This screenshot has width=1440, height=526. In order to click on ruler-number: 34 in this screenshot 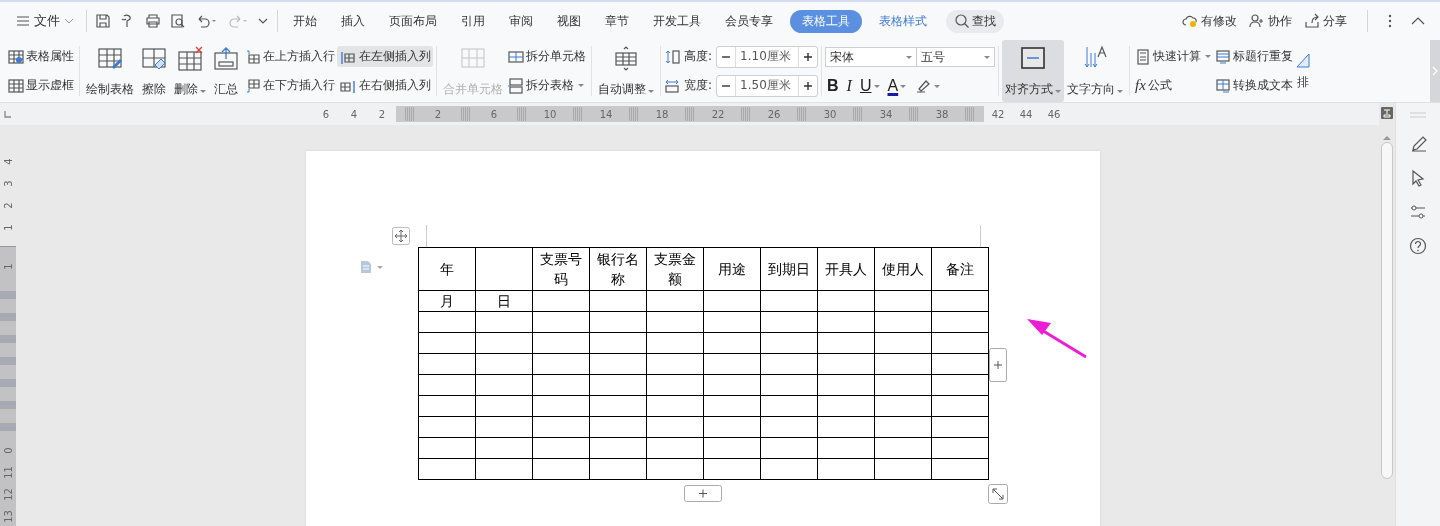, I will do `click(886, 114)`.